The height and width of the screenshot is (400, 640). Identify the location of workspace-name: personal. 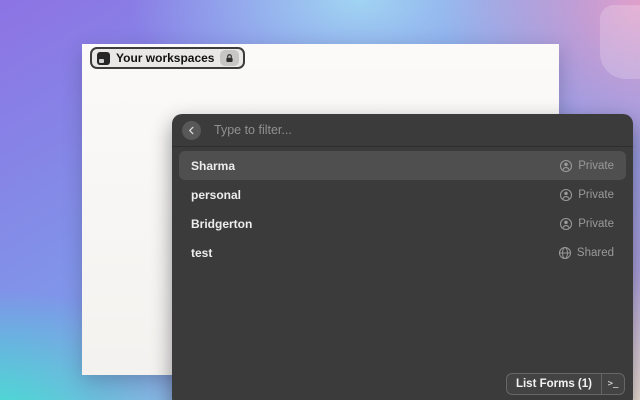
(216, 194).